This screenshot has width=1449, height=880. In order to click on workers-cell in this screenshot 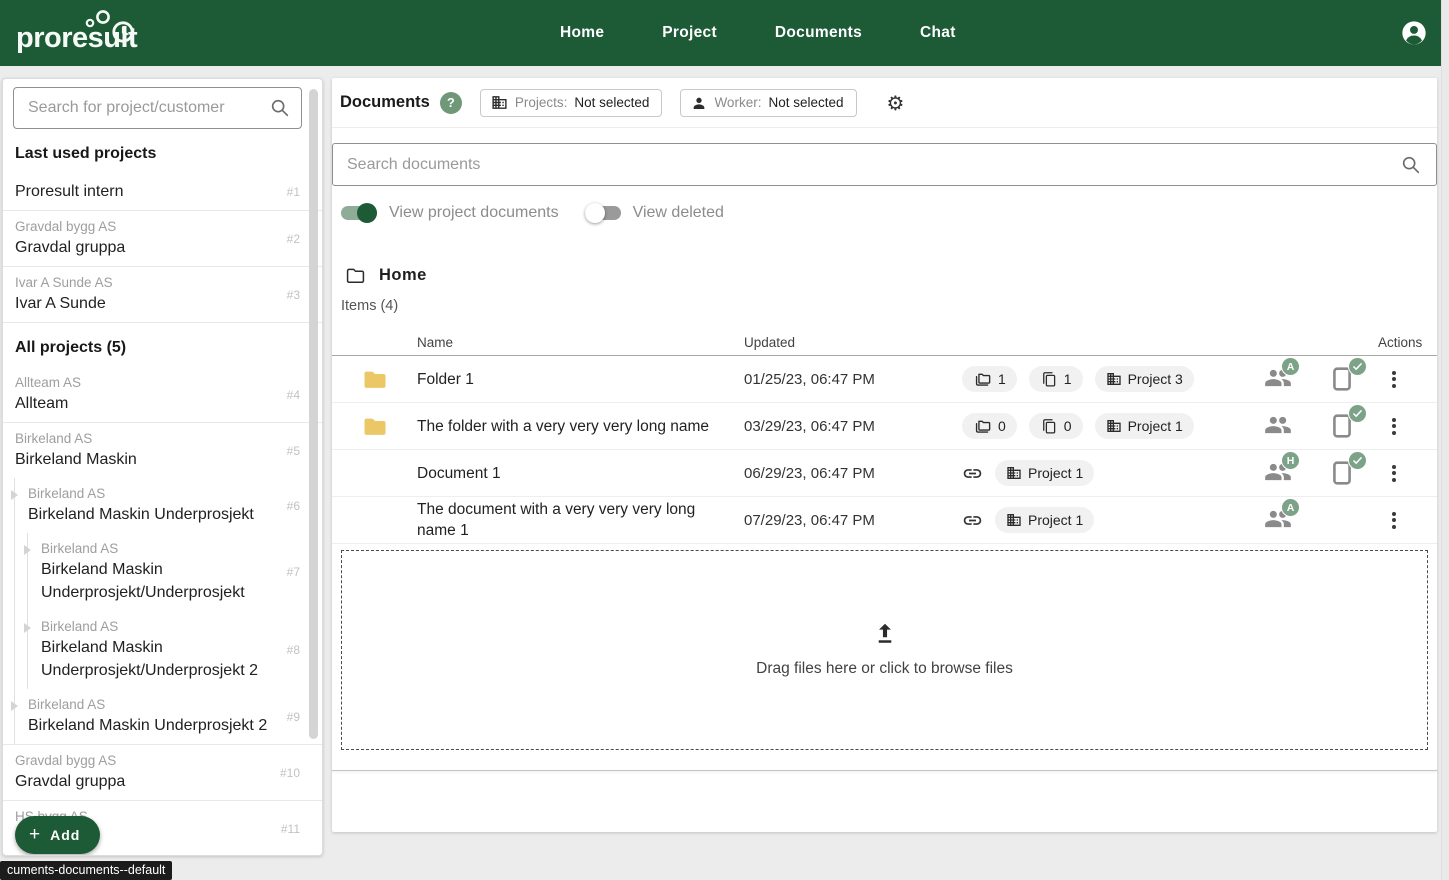, I will do `click(1278, 426)`.